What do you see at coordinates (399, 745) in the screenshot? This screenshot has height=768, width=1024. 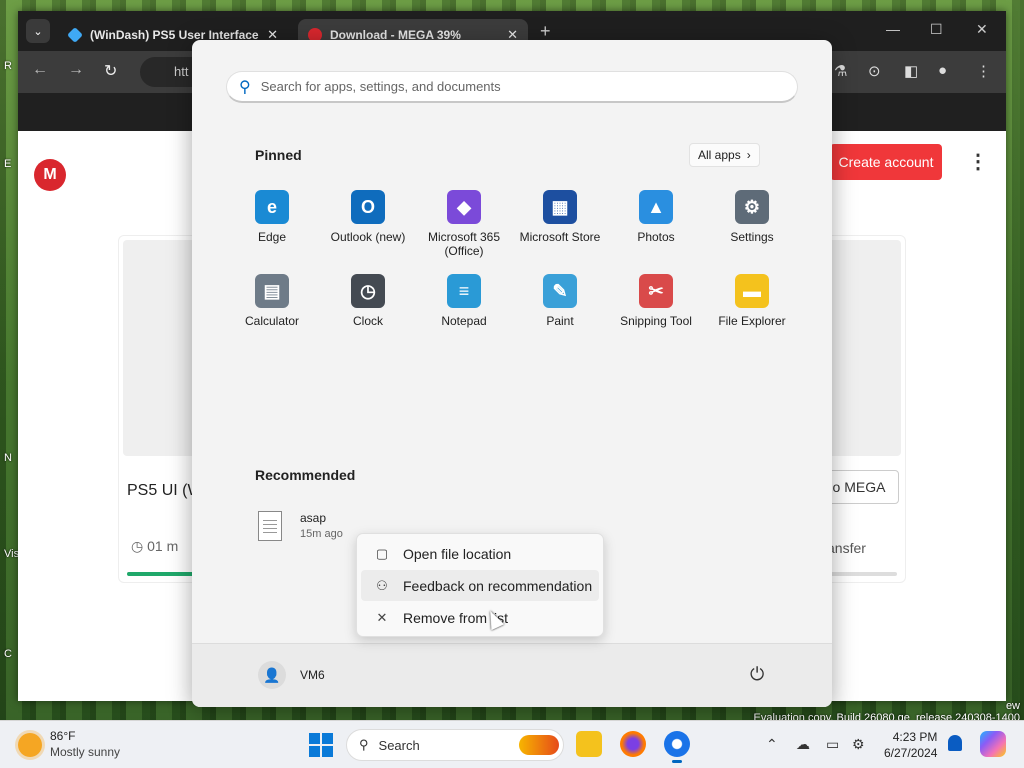 I see `taskbar-search-label: Search` at bounding box center [399, 745].